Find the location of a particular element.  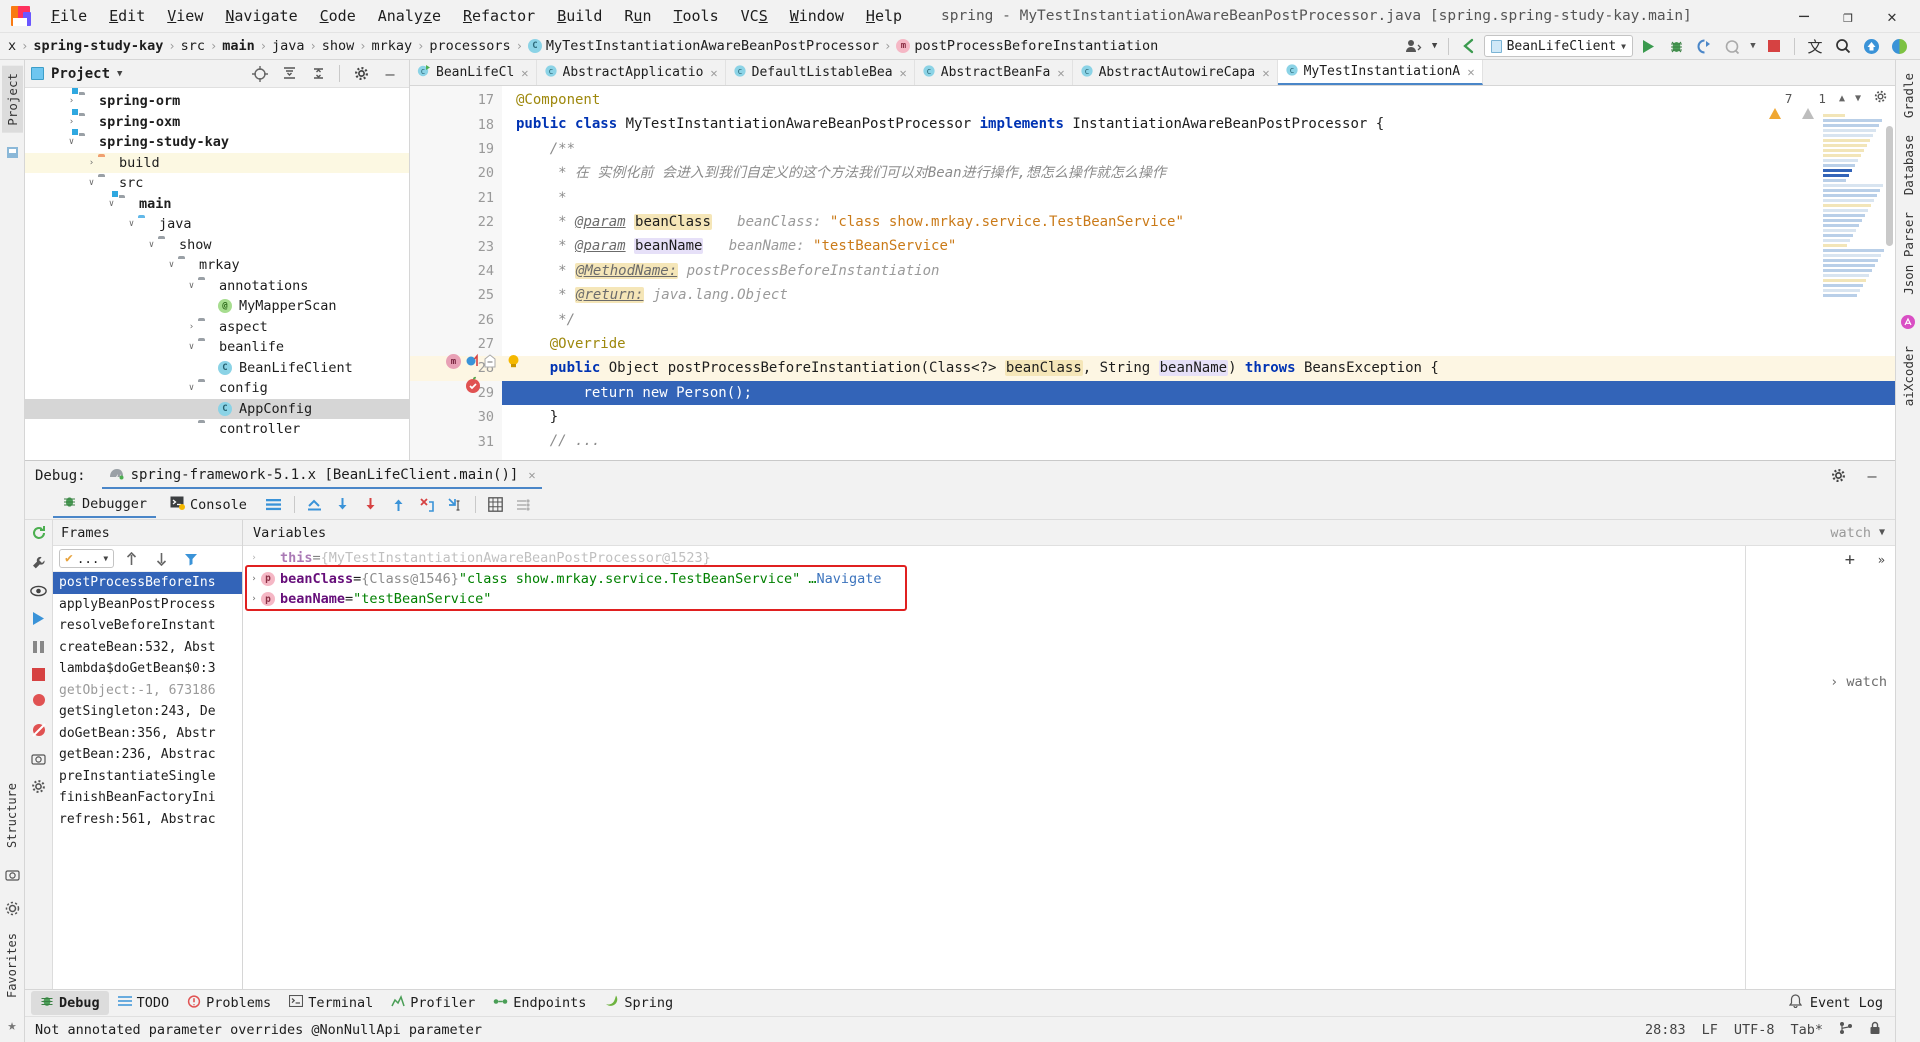

code-line-30: } is located at coordinates (1198, 417).